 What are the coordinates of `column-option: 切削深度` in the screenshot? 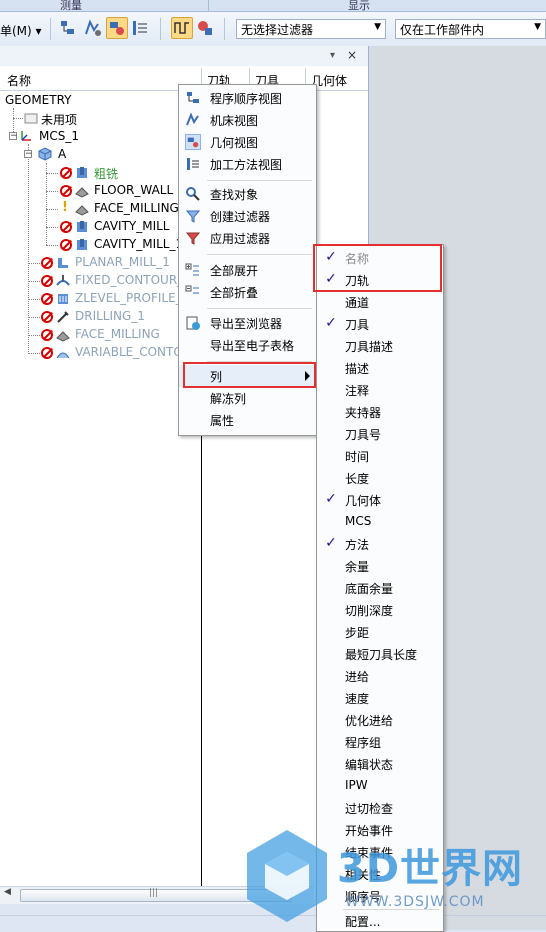 It's located at (380, 610).